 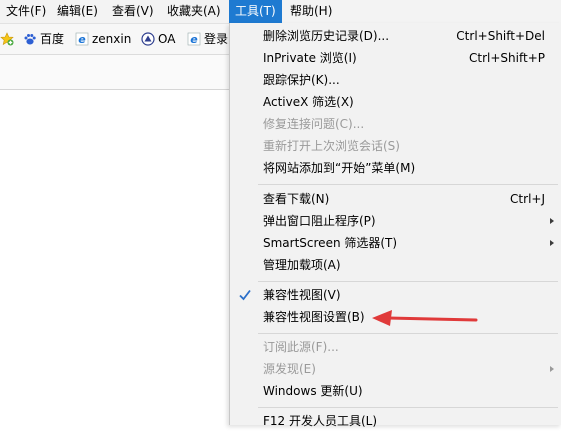 I want to click on favorite-label: zenxin, so click(x=112, y=39).